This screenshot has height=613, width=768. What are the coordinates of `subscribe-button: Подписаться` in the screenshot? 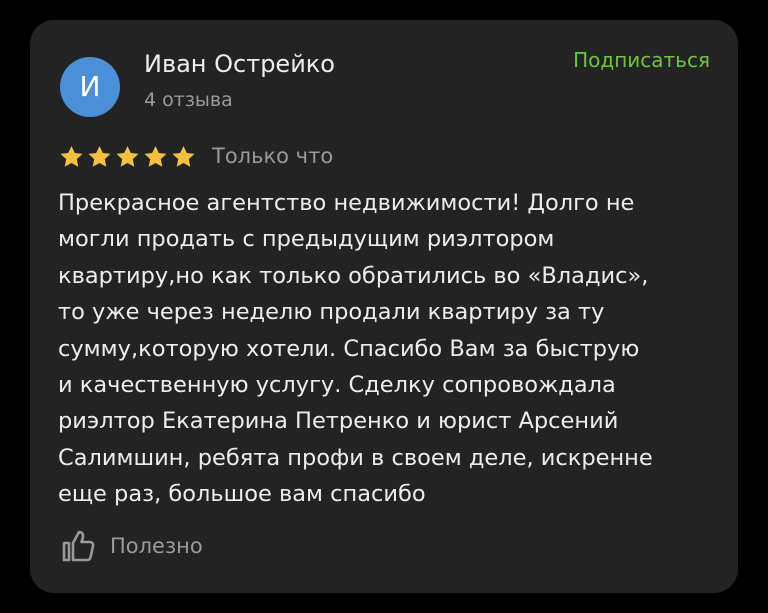 It's located at (641, 60).